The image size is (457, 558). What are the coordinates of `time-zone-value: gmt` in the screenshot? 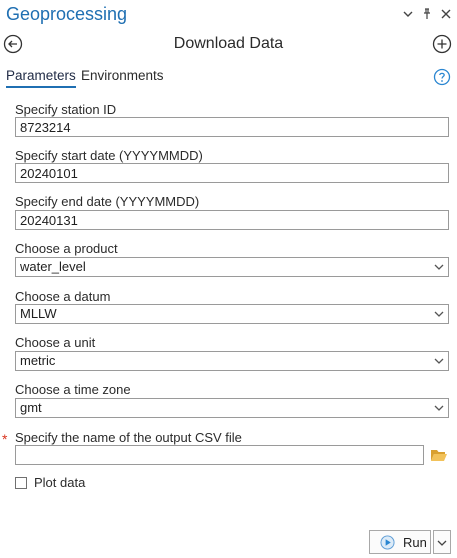 It's located at (31, 407).